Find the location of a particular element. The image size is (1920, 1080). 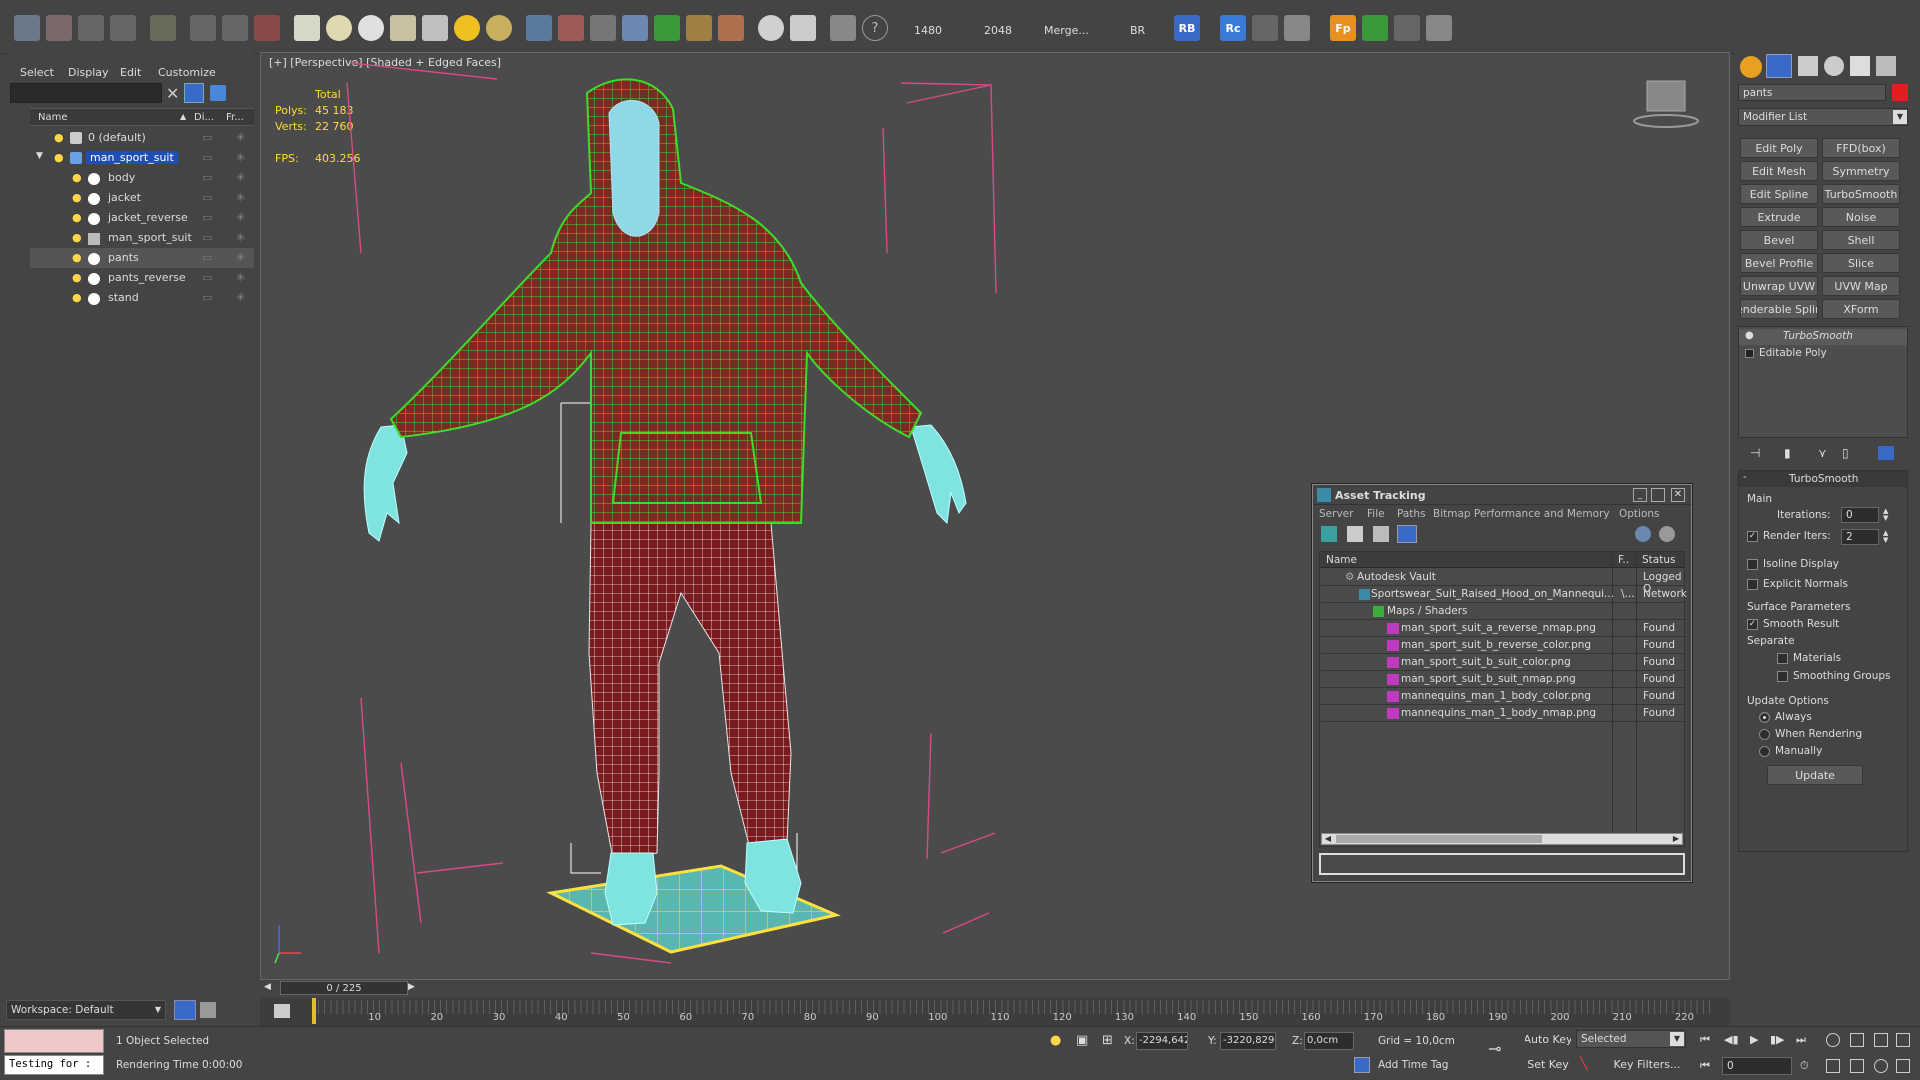

maximize-viewport-icon is located at coordinates (1903, 1066).